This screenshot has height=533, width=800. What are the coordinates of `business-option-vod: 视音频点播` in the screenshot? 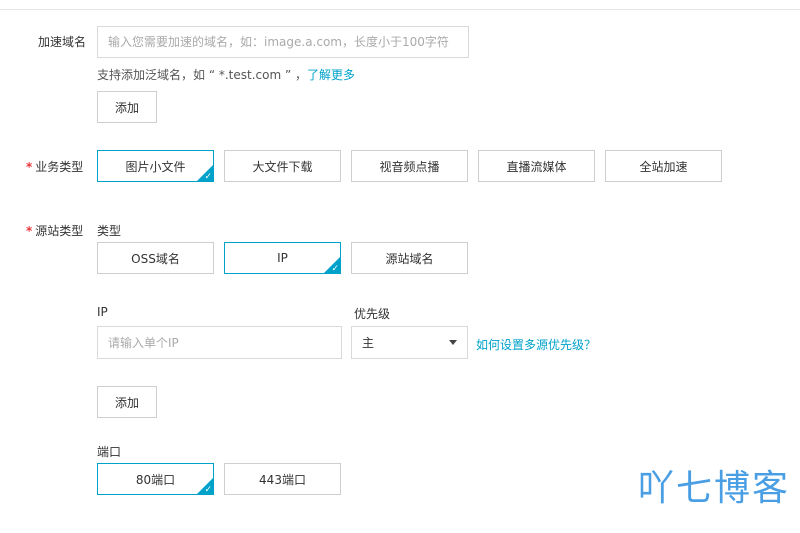 It's located at (409, 166).